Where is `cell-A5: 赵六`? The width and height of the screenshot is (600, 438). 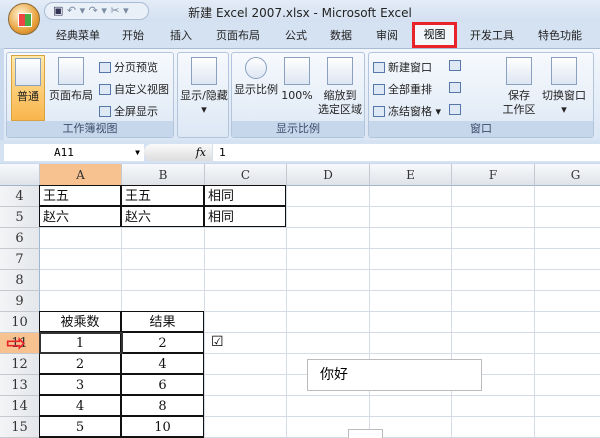 cell-A5: 赵六 is located at coordinates (80, 216).